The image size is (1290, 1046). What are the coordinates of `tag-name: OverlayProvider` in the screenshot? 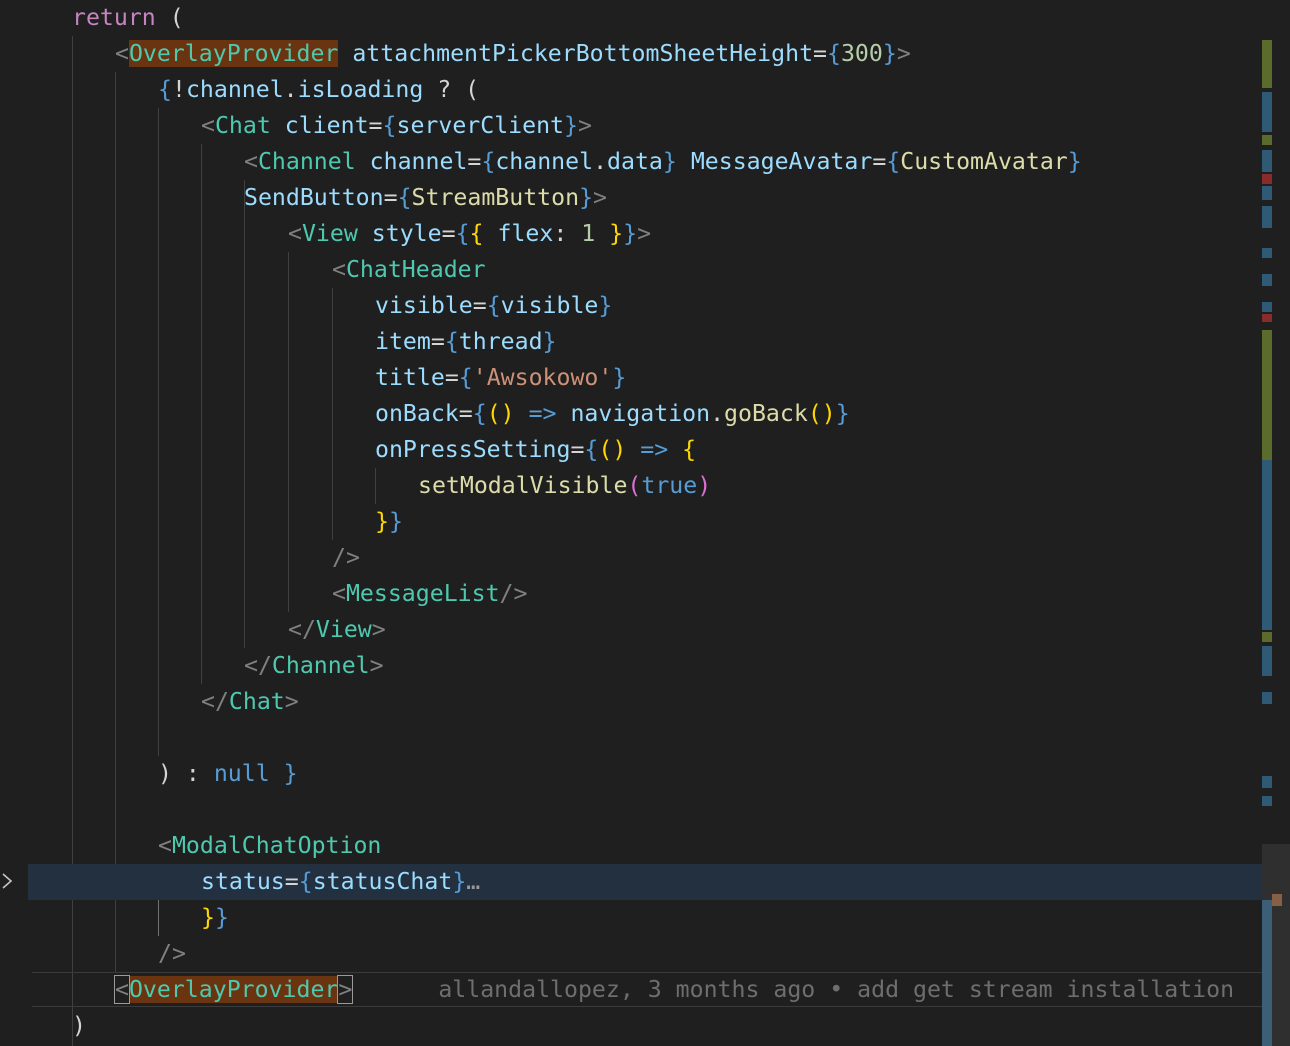 It's located at (233, 53).